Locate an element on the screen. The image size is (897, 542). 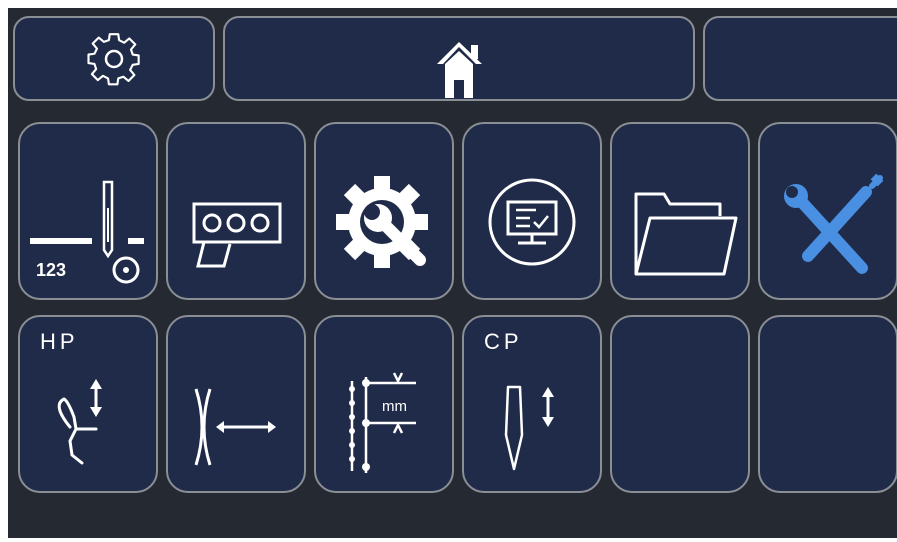
width-adjust-icon is located at coordinates (235, 427).